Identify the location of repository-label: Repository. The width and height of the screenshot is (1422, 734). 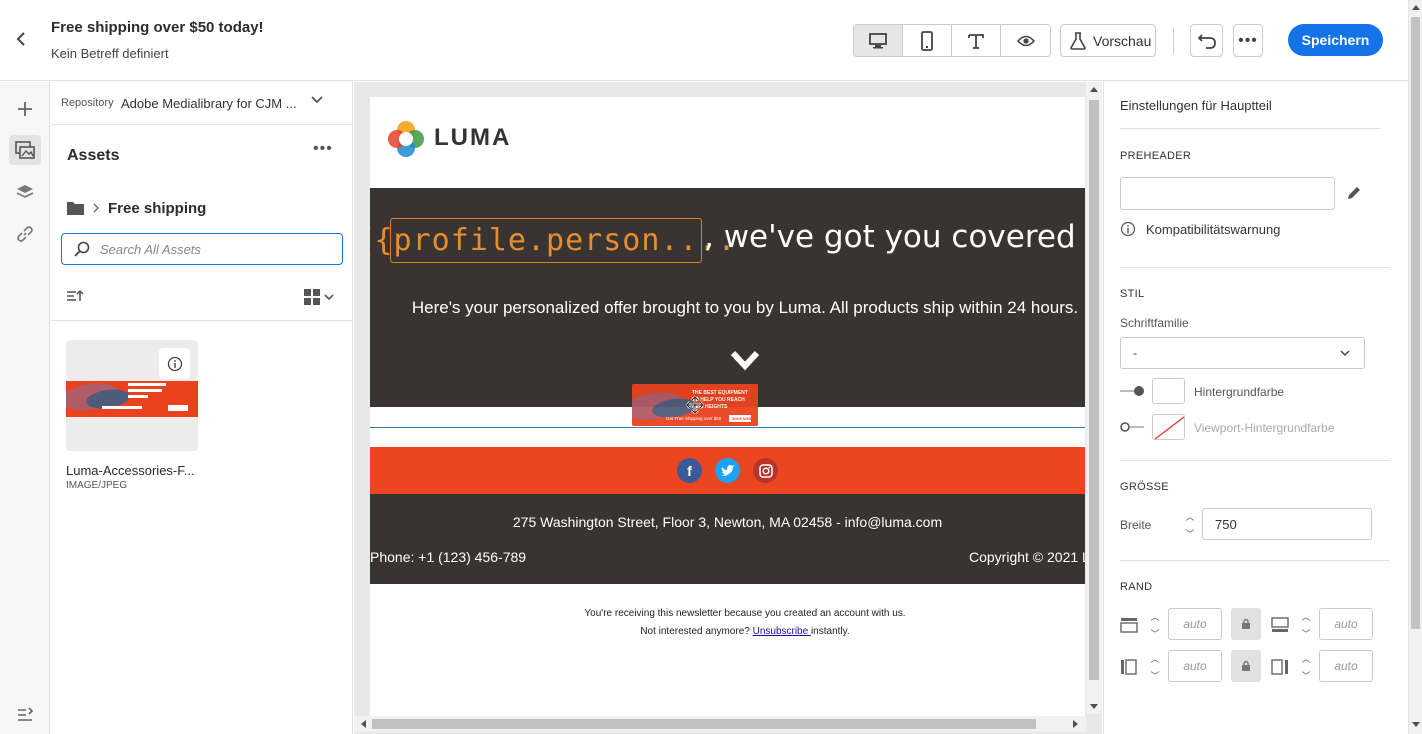
(87, 103).